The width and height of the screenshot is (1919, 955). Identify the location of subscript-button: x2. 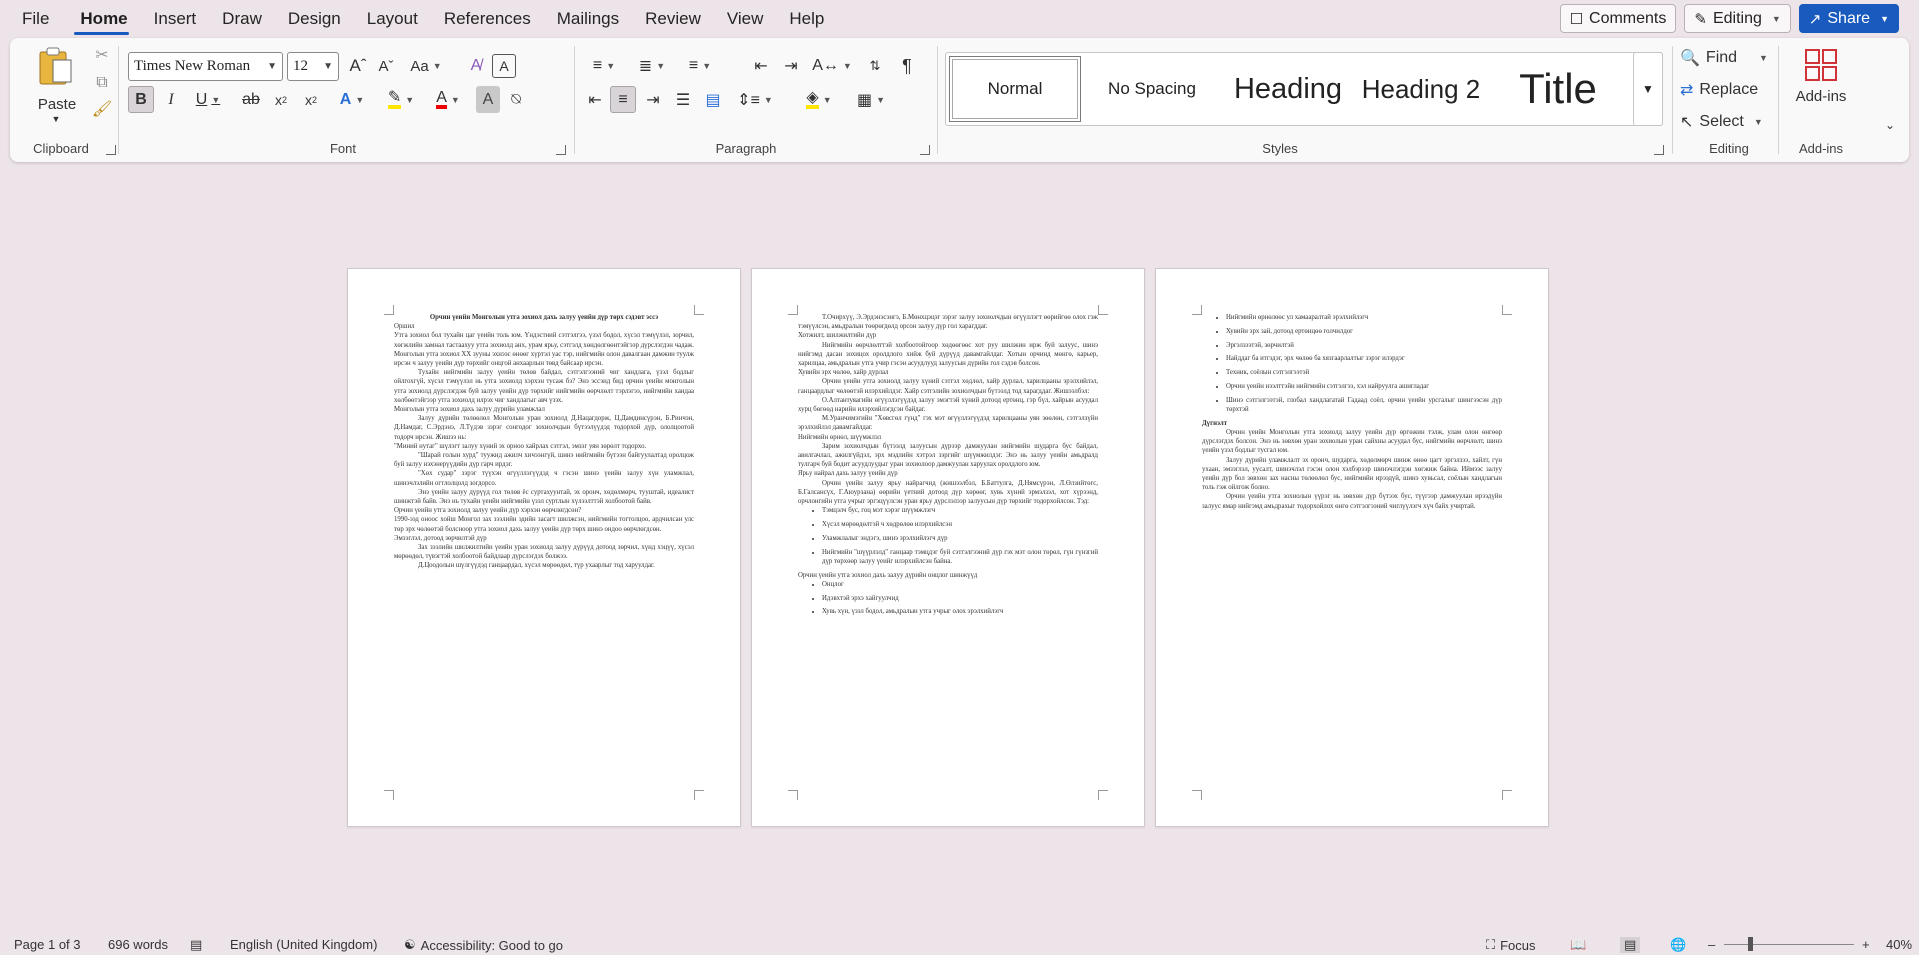
(281, 99).